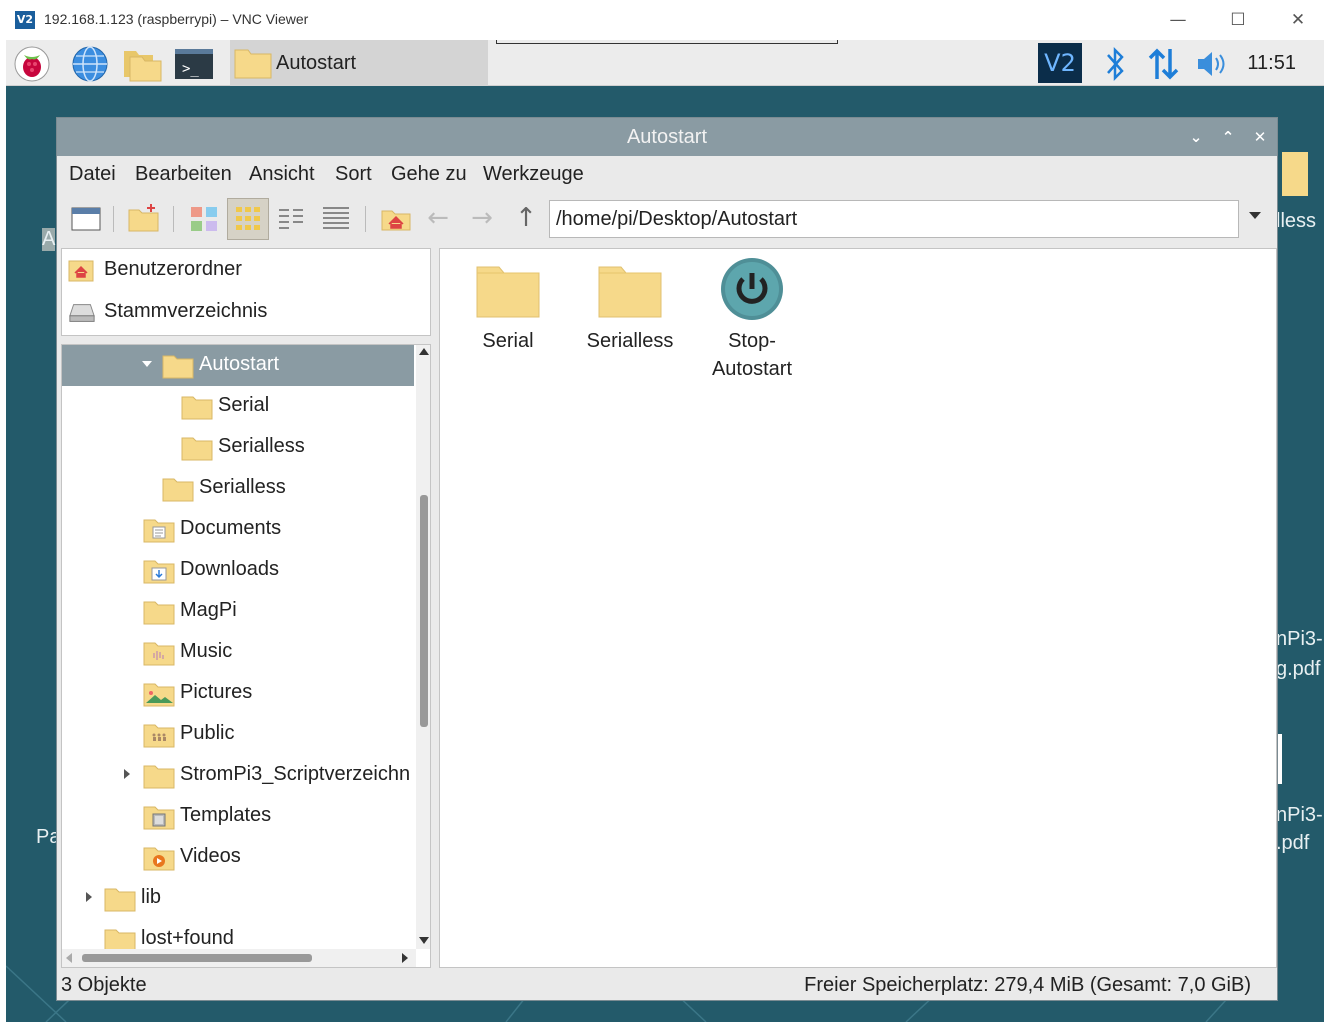  I want to click on tree-node-label: Videos, so click(210, 856).